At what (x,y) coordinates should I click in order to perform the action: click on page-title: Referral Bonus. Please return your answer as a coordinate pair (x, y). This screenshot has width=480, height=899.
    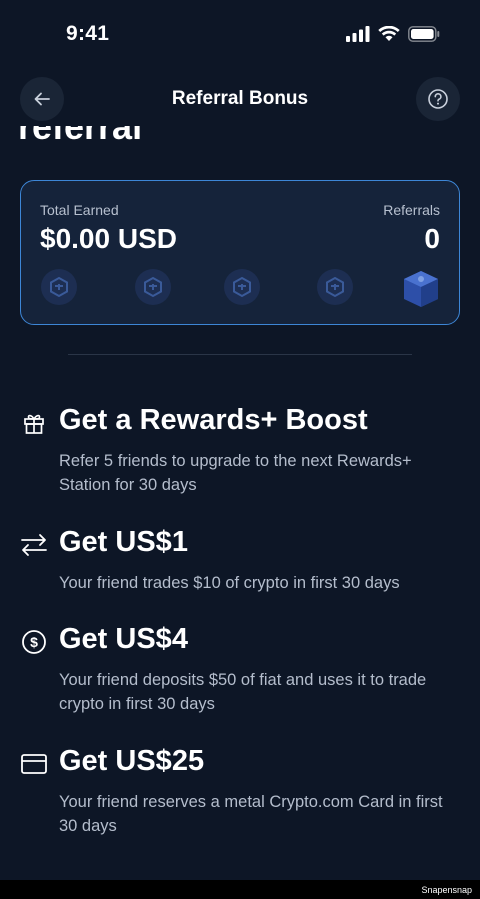
    Looking at the image, I should click on (240, 98).